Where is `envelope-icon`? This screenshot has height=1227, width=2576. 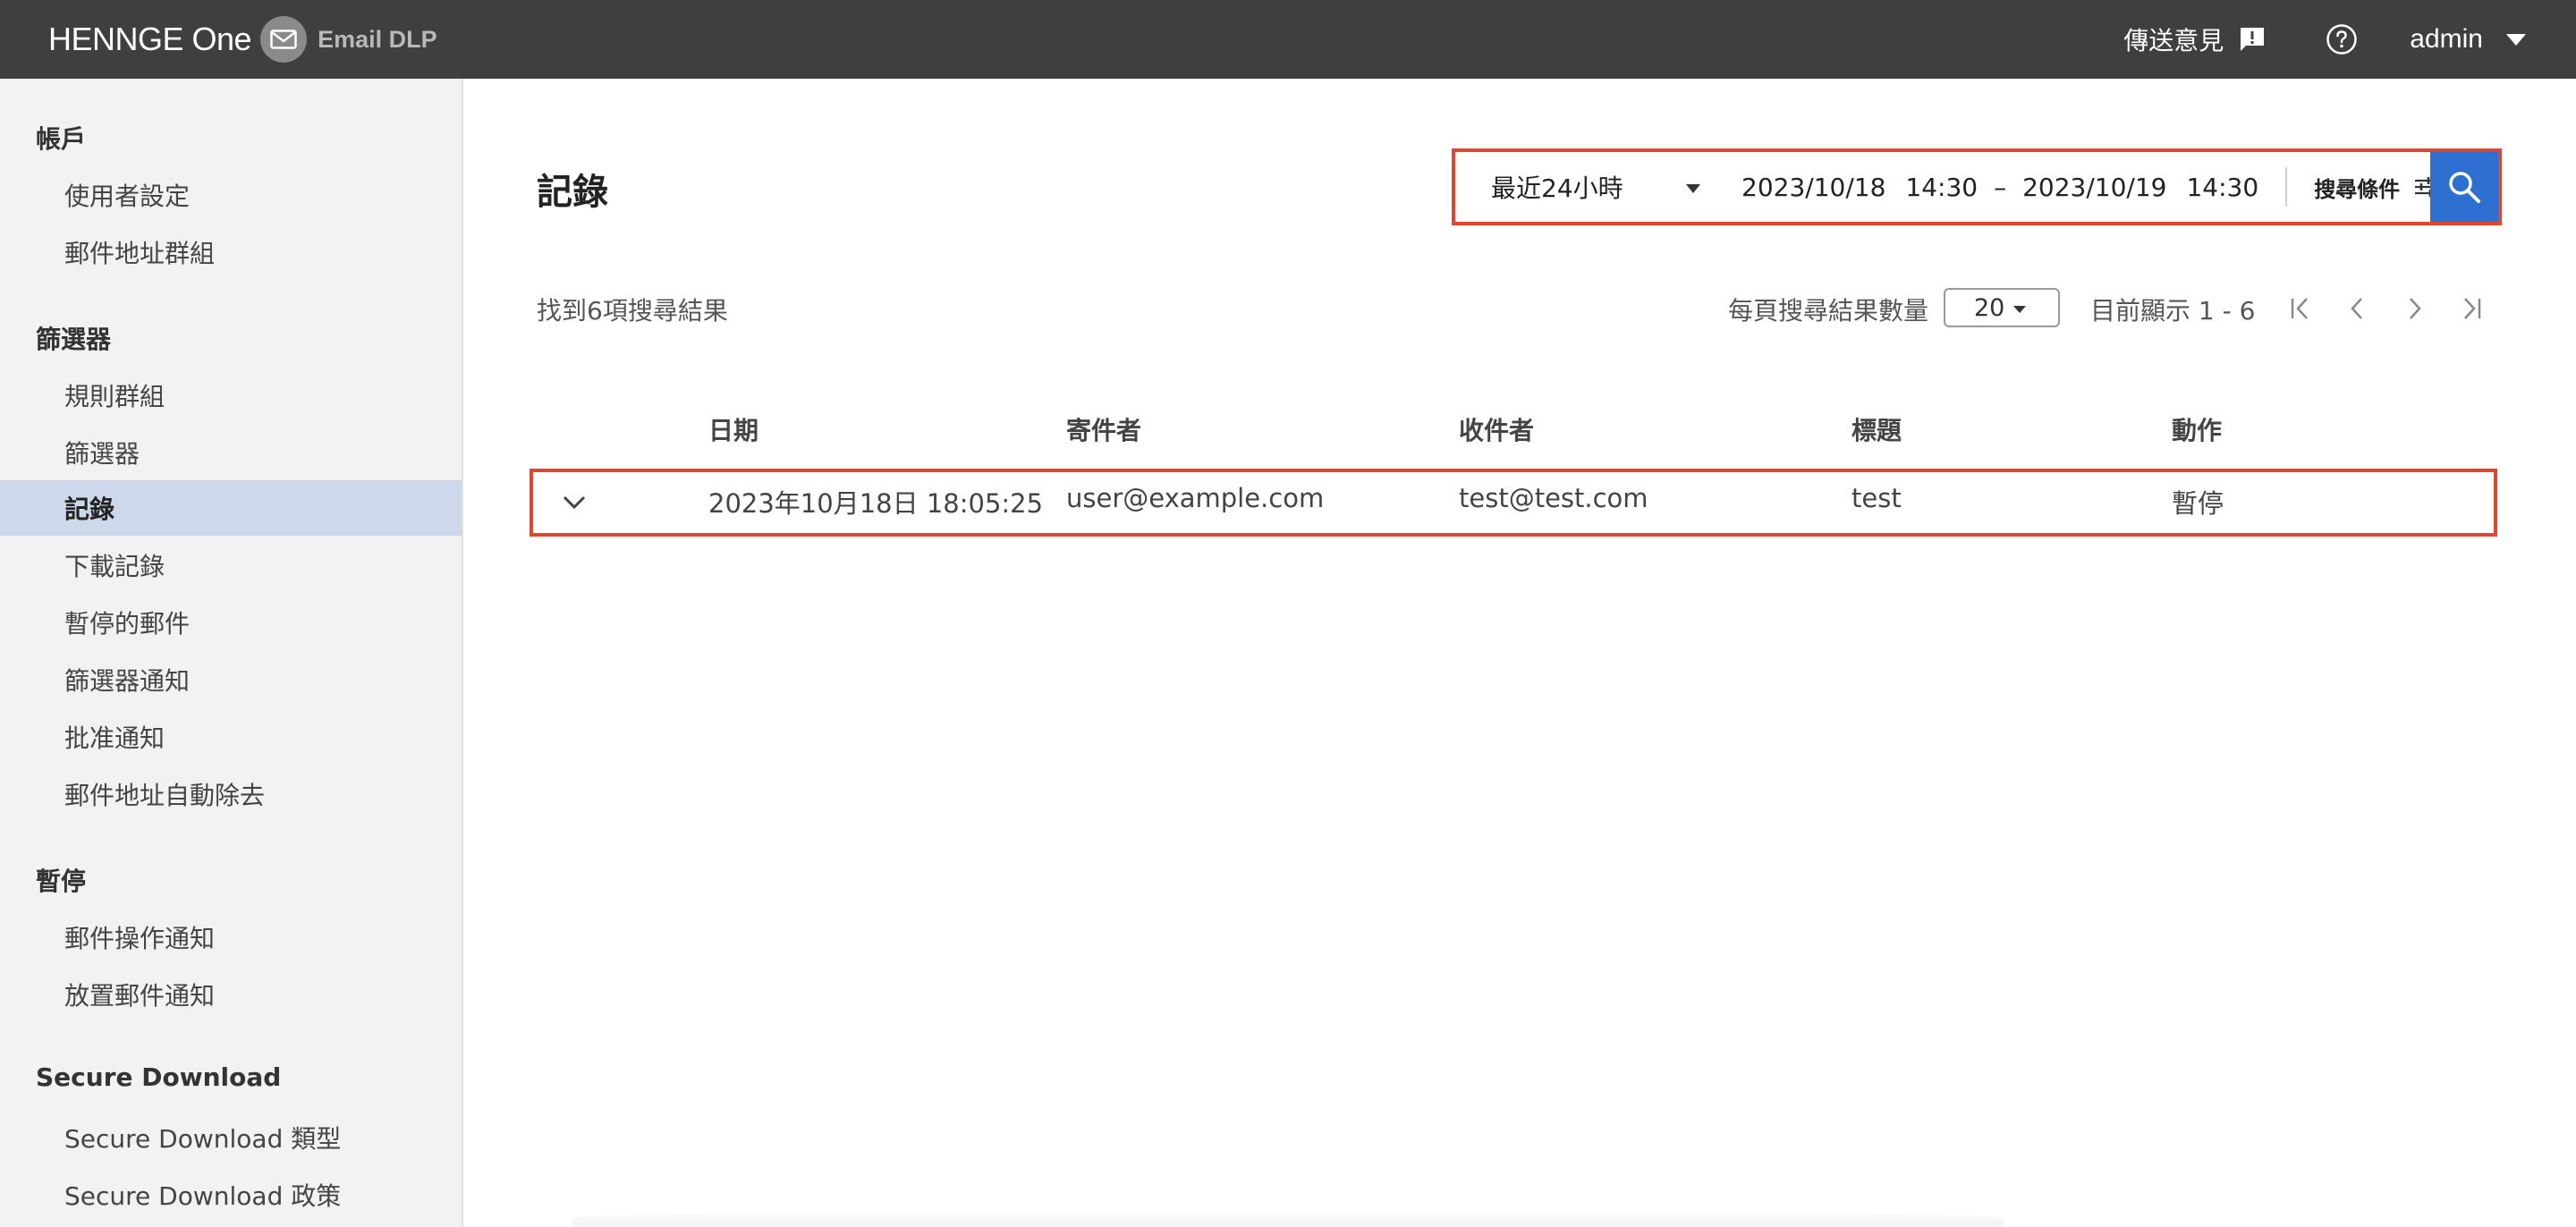
envelope-icon is located at coordinates (284, 39).